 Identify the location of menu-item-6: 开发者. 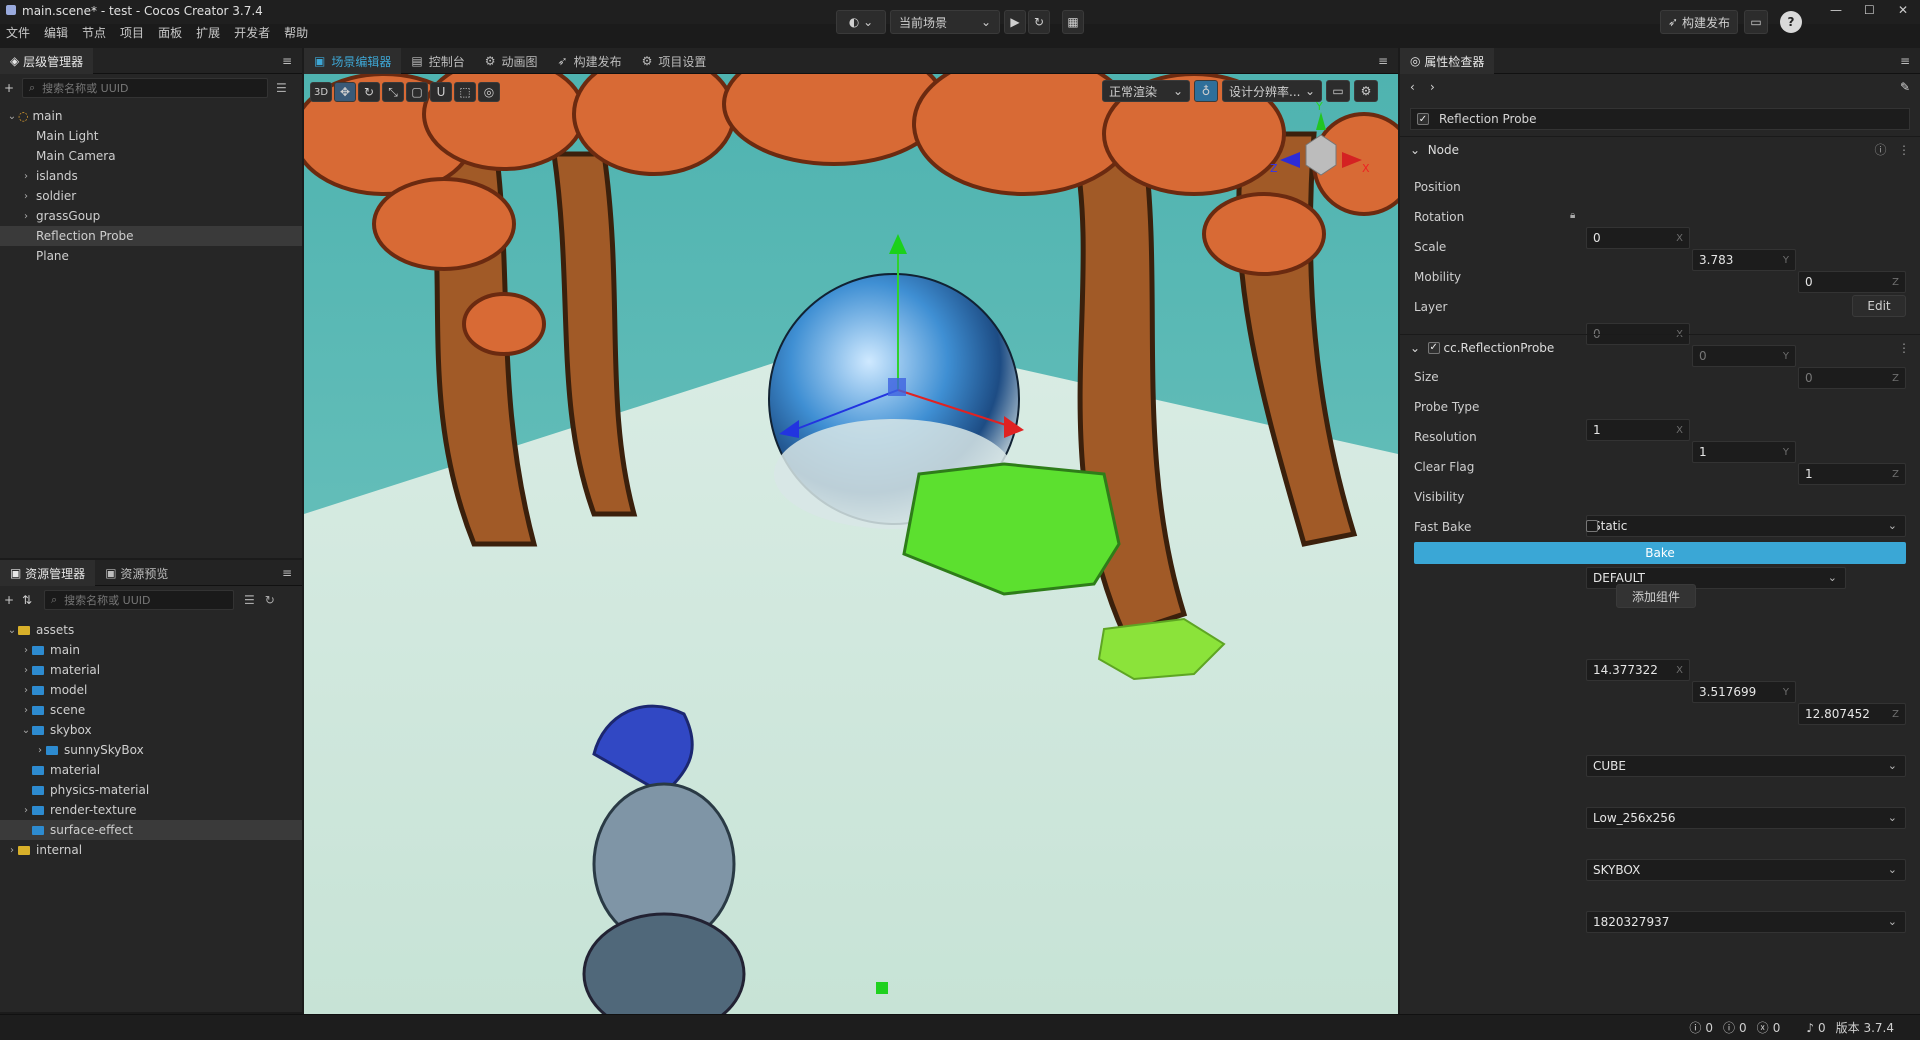
(252, 32).